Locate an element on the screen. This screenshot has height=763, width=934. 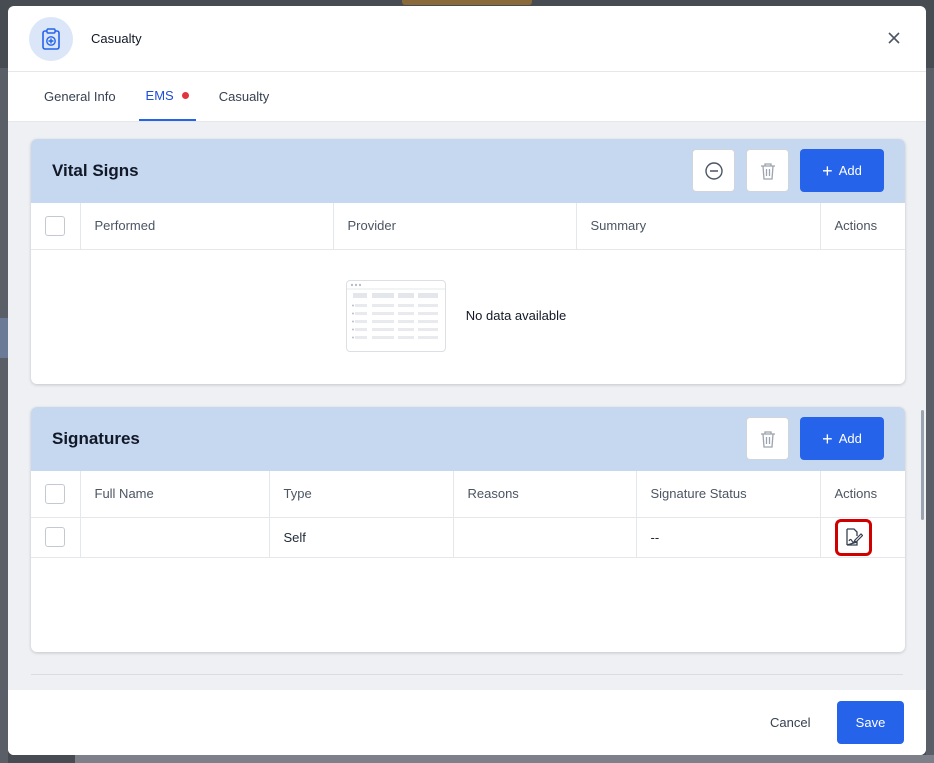
tab-general-info: General Info is located at coordinates (80, 96).